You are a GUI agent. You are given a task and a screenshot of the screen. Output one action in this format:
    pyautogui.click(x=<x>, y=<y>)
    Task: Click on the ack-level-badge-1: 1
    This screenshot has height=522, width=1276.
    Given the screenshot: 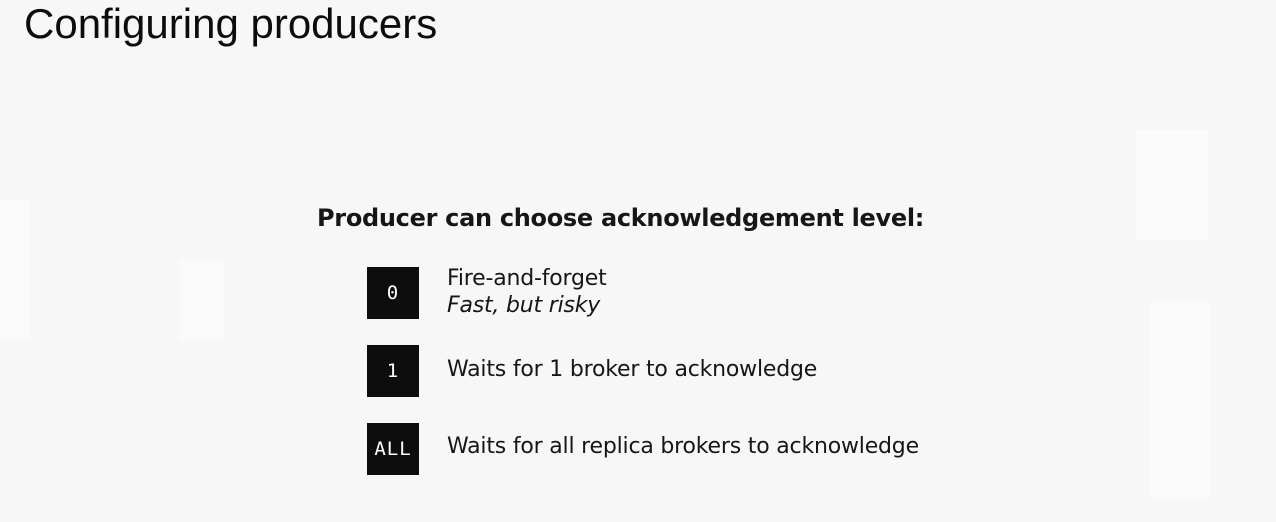 What is the action you would take?
    pyautogui.click(x=393, y=371)
    